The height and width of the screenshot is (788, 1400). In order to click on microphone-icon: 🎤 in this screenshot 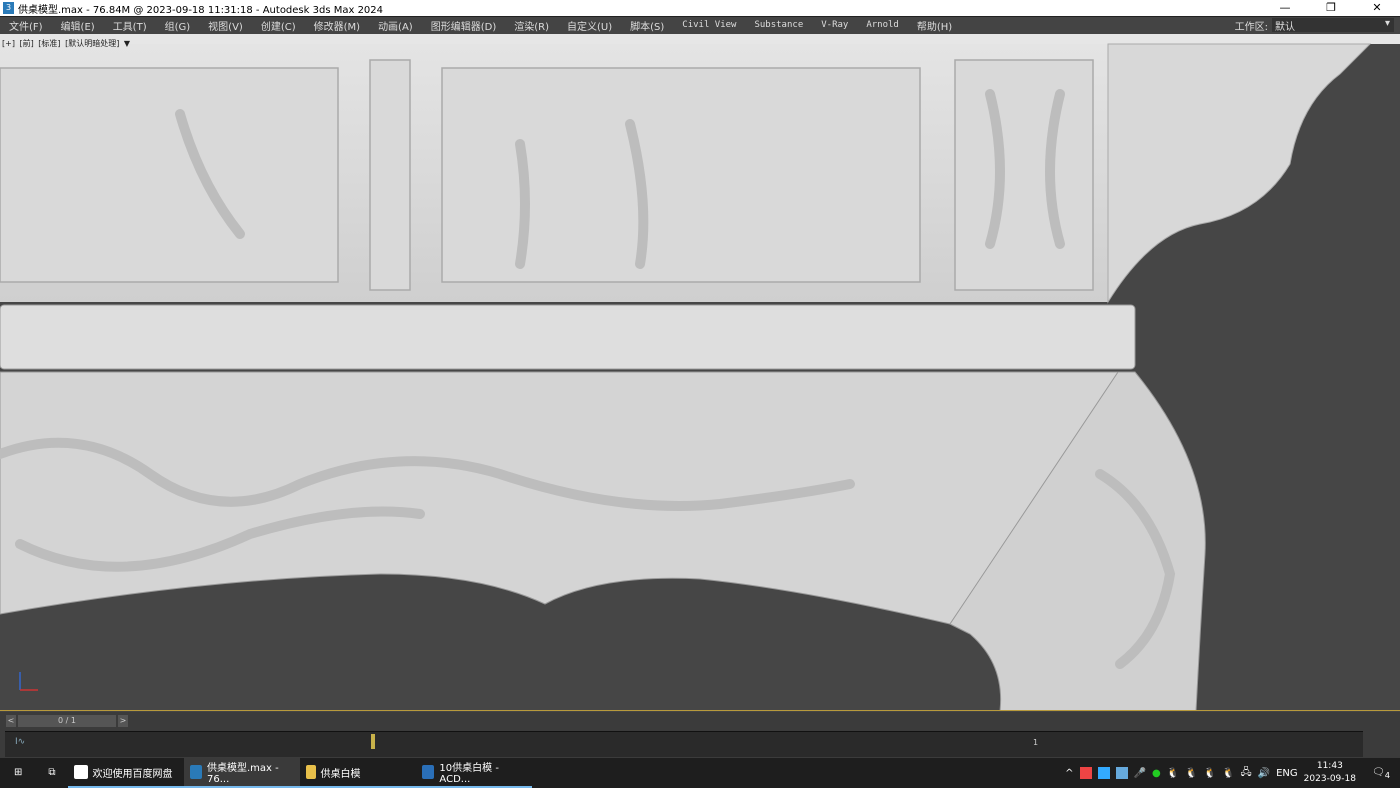, I will do `click(1140, 773)`.